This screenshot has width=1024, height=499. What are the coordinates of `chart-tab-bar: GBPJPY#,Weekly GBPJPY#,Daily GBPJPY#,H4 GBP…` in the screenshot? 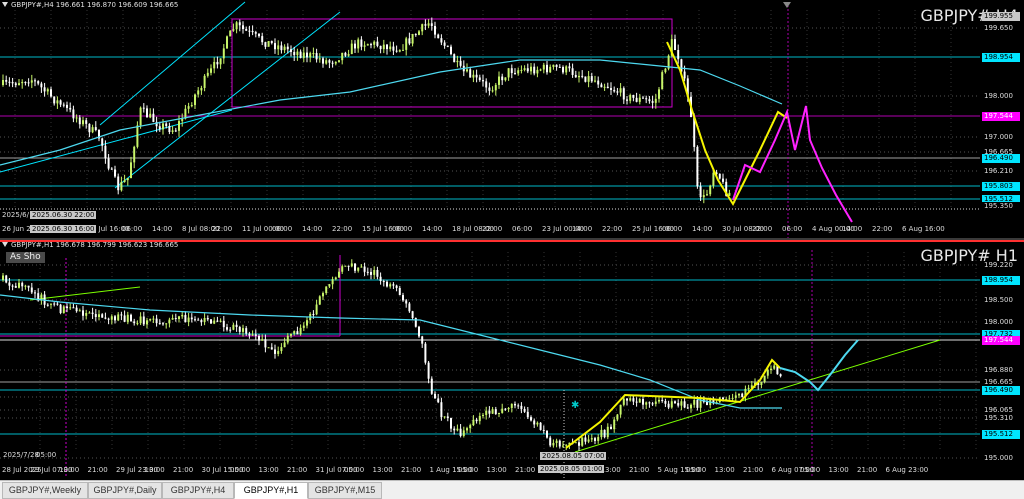 It's located at (512, 489).